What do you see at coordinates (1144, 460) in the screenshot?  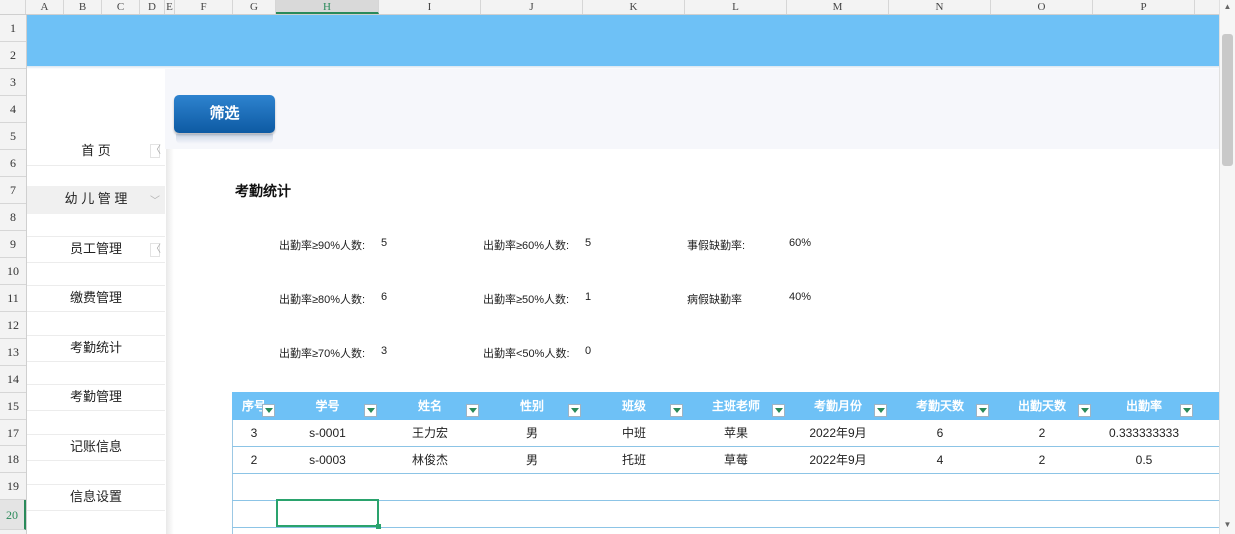 I see `table-cell: 0.5` at bounding box center [1144, 460].